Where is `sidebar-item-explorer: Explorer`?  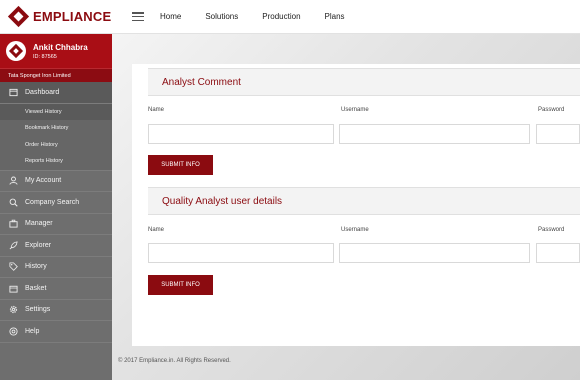
sidebar-item-explorer: Explorer is located at coordinates (56, 246).